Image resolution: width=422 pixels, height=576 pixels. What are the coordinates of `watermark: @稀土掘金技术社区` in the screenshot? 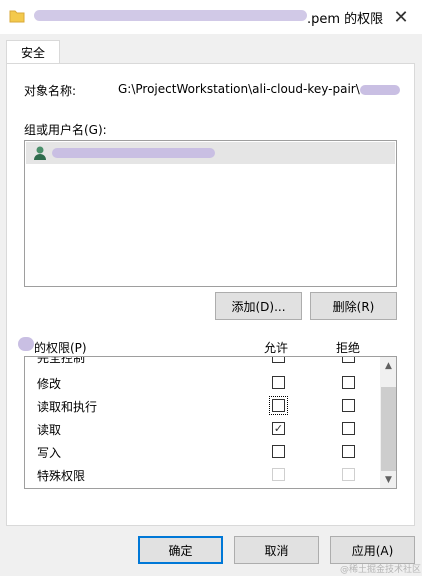 It's located at (381, 570).